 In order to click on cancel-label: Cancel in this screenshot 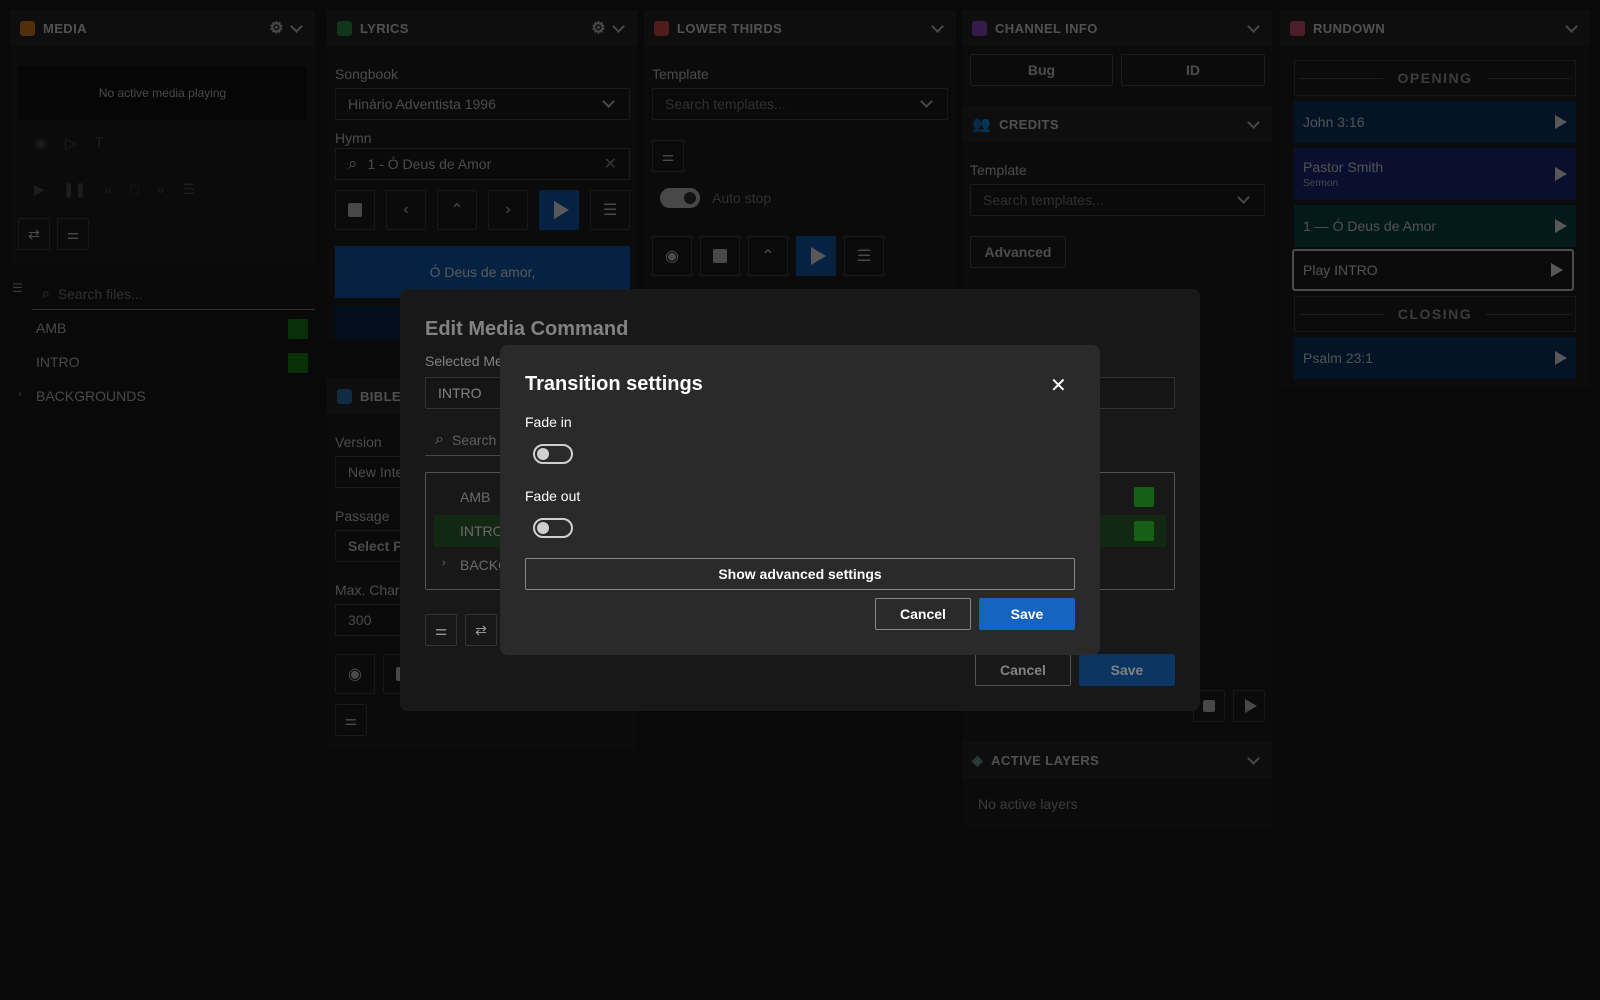, I will do `click(923, 614)`.